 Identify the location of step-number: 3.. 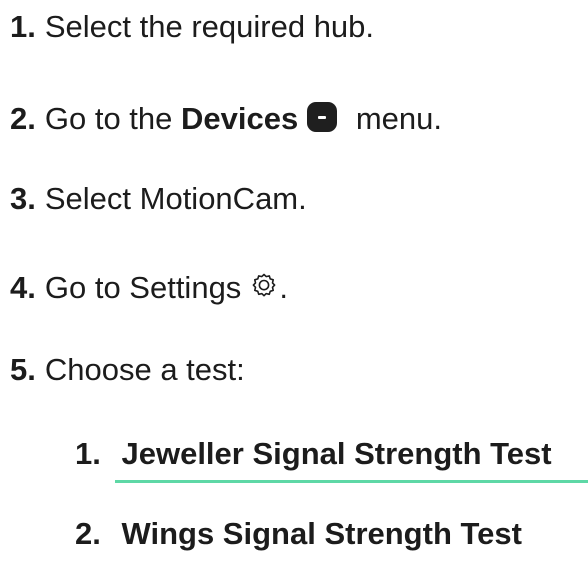
(23, 198).